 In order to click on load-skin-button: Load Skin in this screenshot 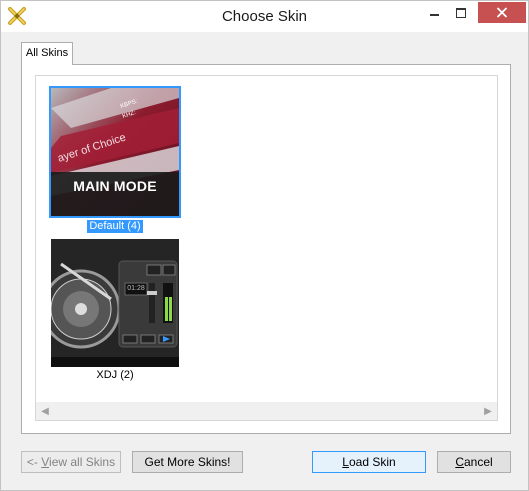, I will do `click(369, 462)`.